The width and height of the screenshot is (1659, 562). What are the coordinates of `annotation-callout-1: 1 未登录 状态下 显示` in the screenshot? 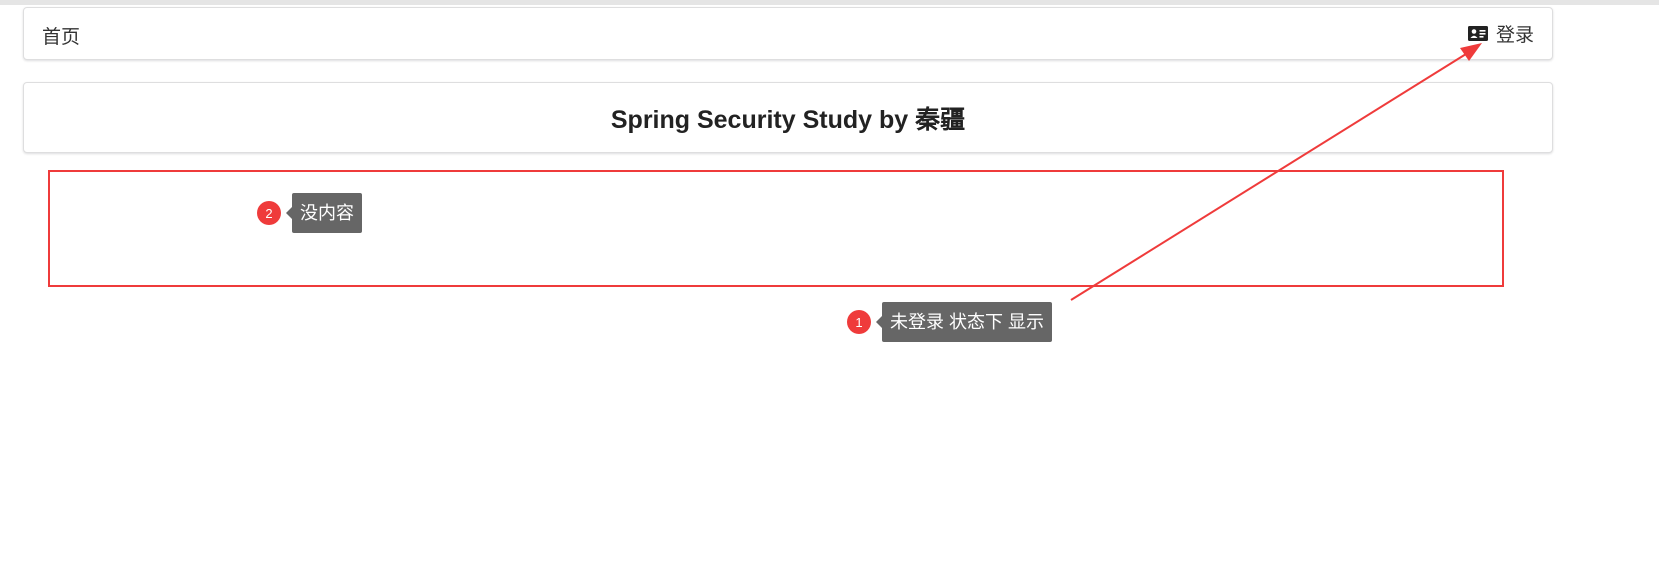 It's located at (950, 322).